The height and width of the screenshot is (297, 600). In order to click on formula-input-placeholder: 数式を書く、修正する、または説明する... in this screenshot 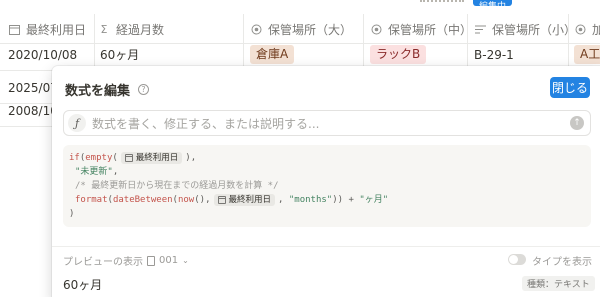, I will do `click(206, 123)`.